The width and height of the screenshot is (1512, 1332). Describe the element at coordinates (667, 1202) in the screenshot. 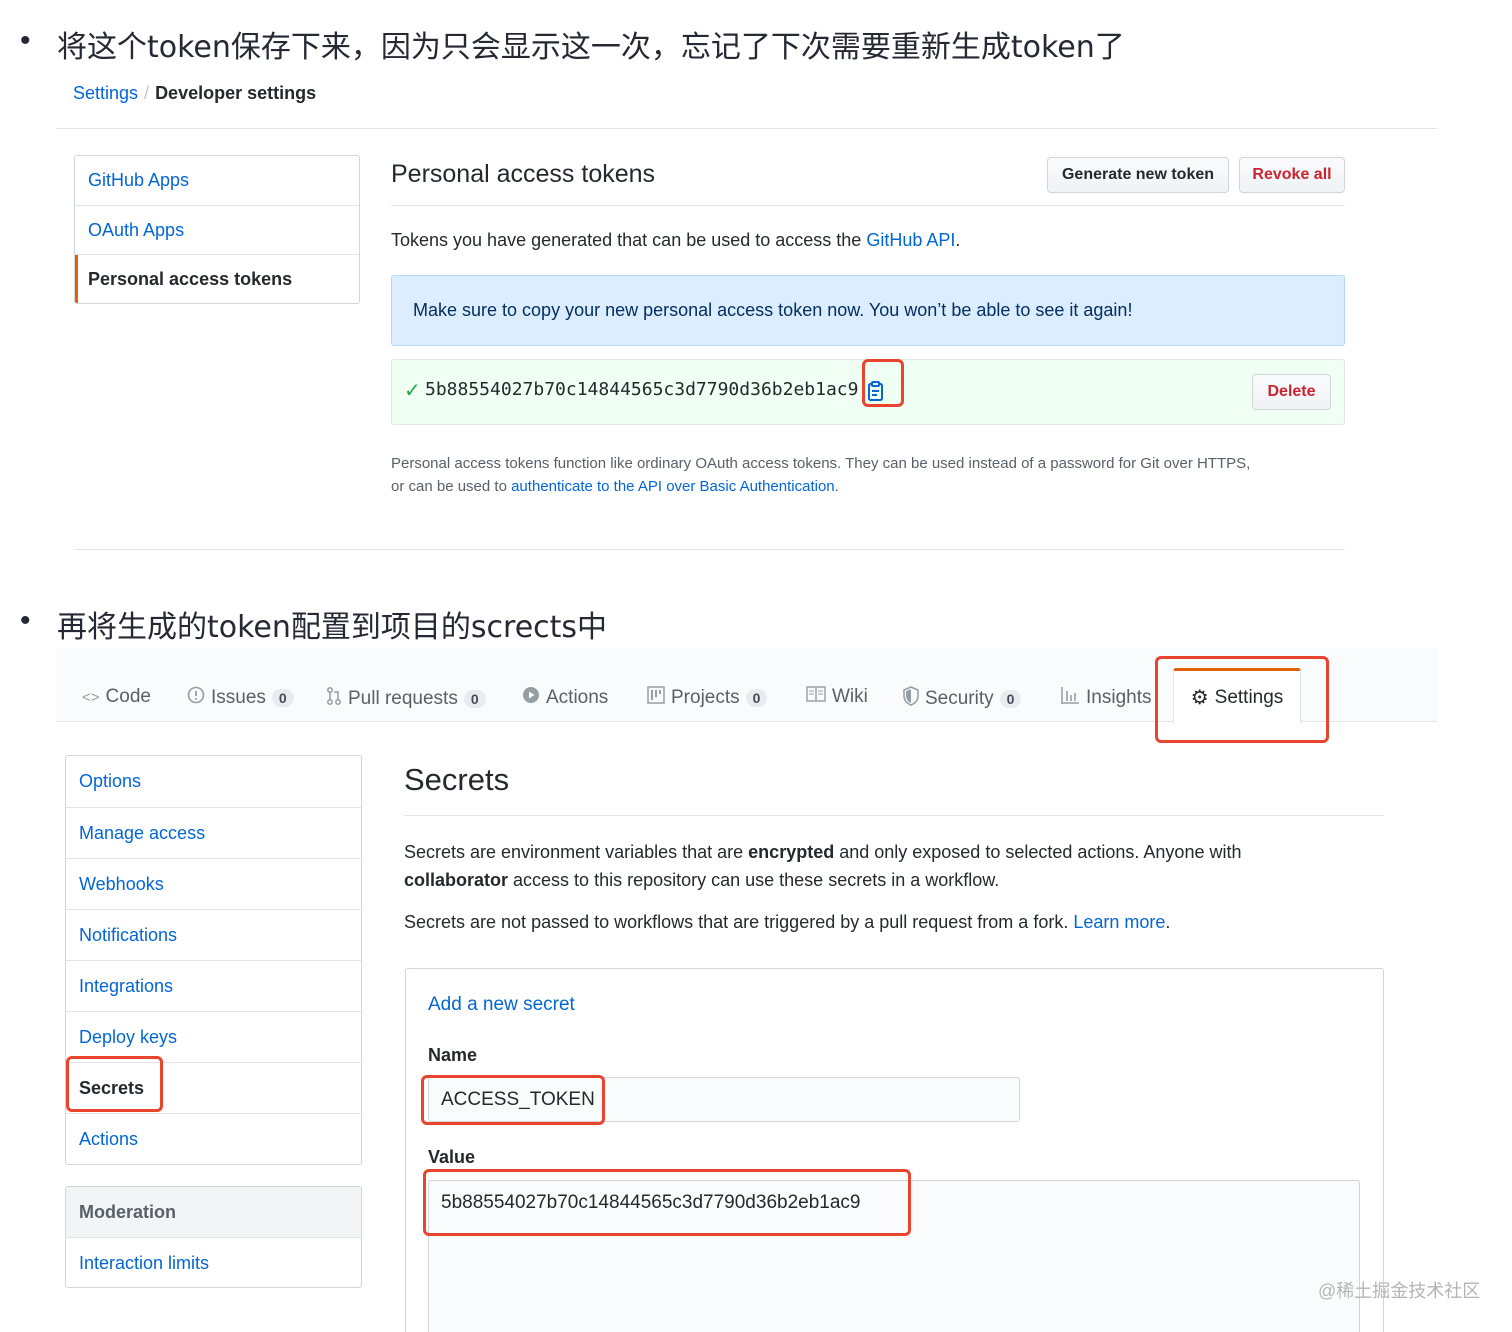

I see `highlight-value-input` at that location.